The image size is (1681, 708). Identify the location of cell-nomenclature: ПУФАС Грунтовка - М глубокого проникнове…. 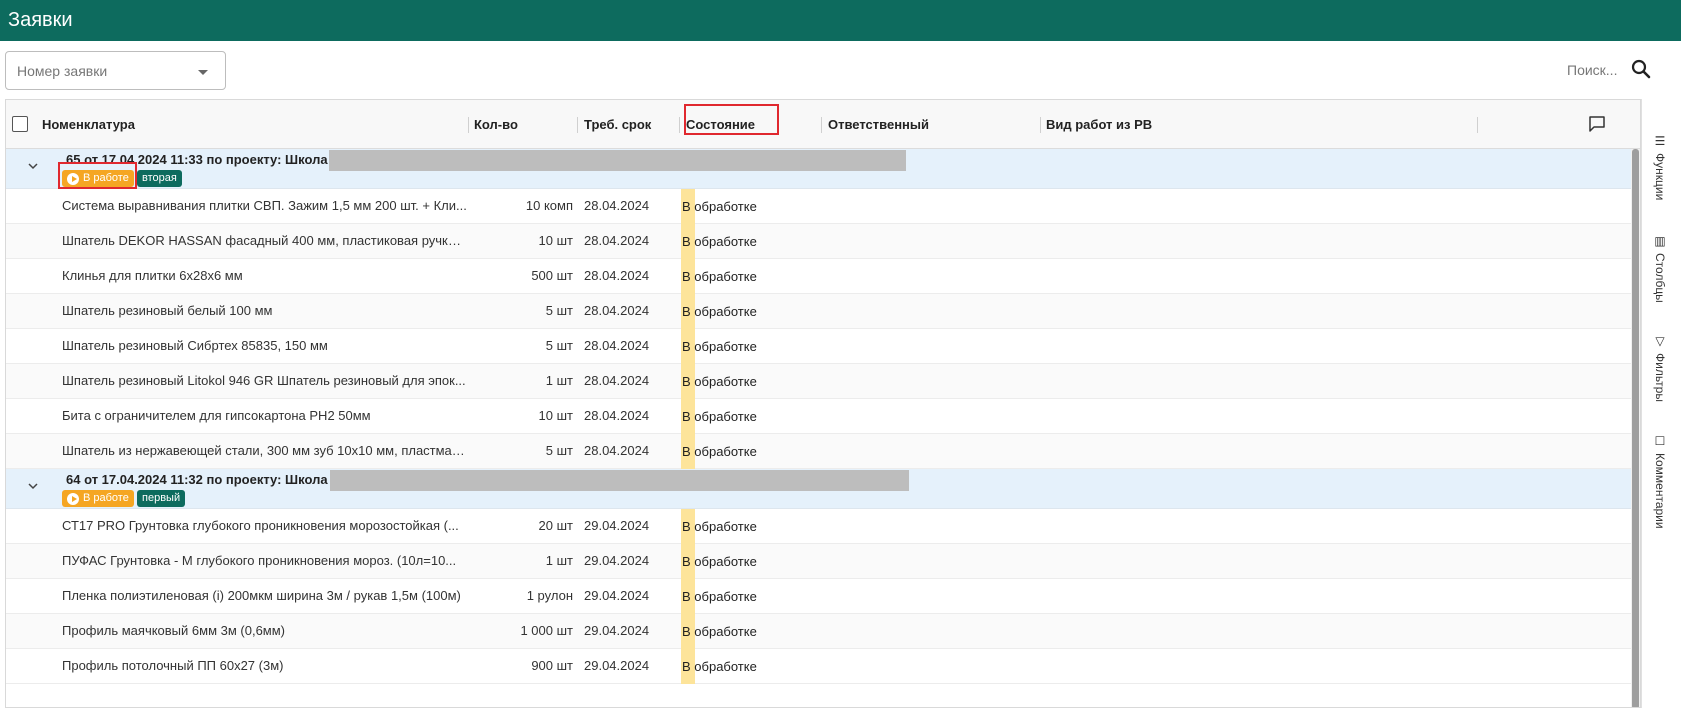
(259, 560).